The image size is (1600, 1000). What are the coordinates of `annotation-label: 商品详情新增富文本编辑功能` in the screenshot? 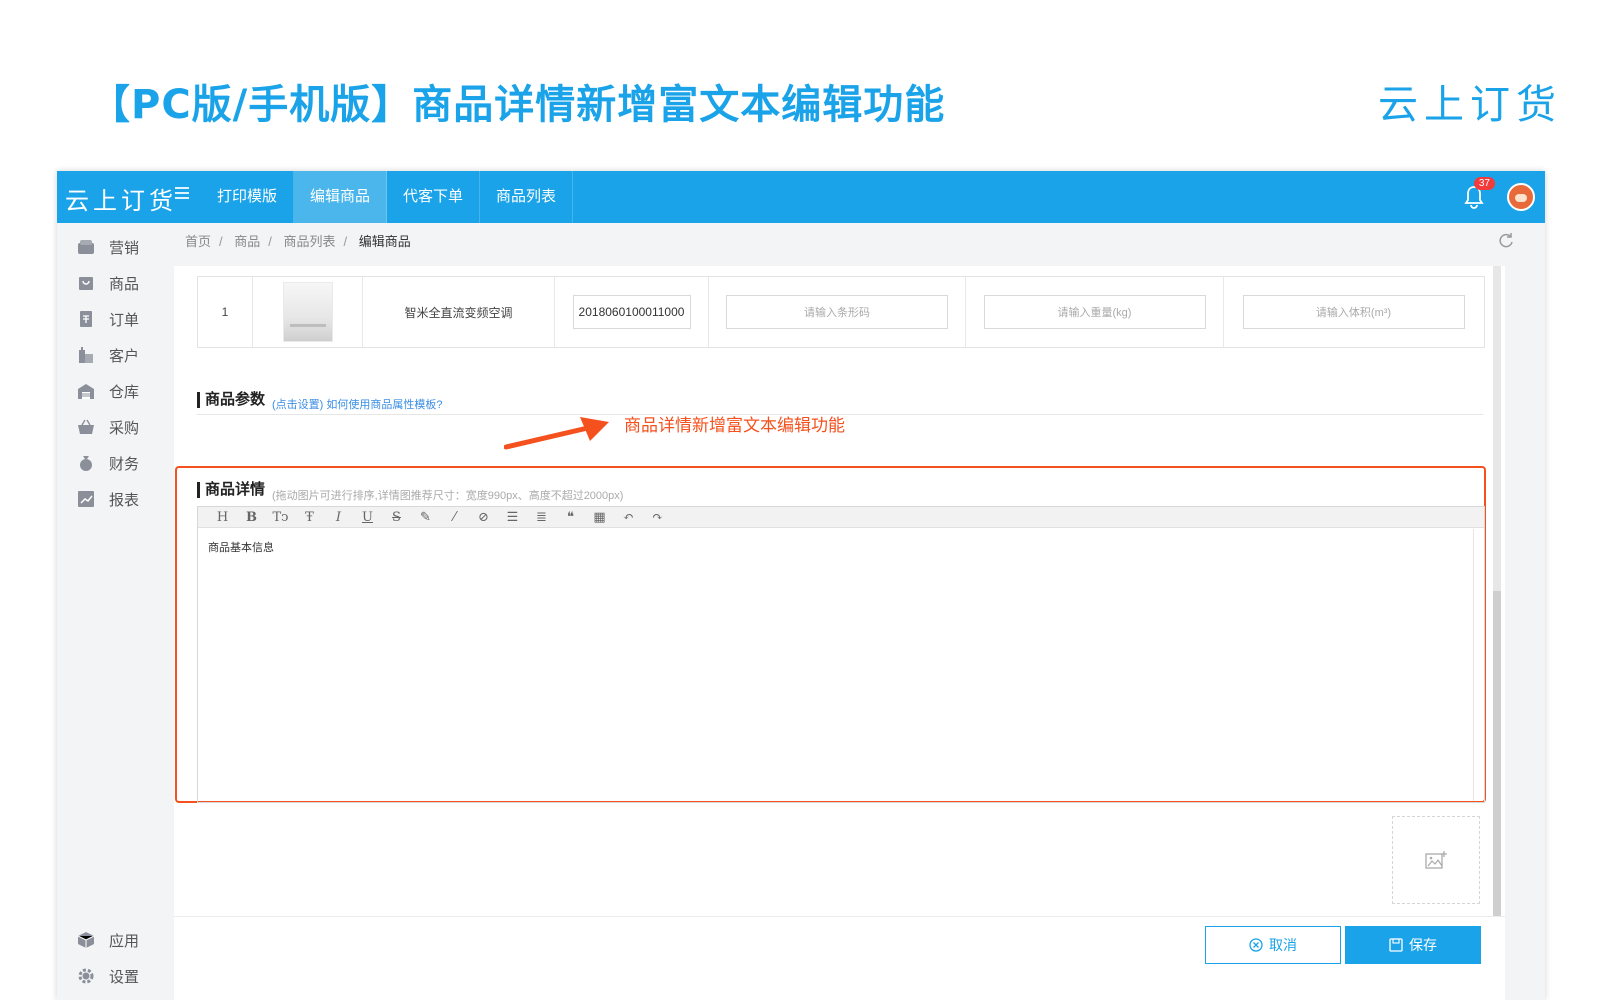 It's located at (734, 425).